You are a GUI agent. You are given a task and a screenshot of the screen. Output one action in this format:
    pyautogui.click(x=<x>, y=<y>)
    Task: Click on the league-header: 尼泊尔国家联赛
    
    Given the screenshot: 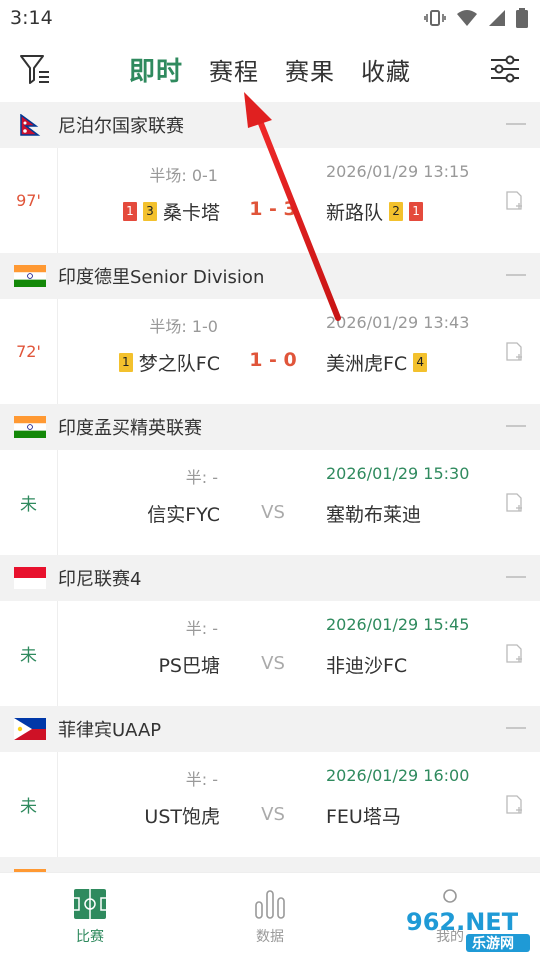 What is the action you would take?
    pyautogui.click(x=270, y=125)
    